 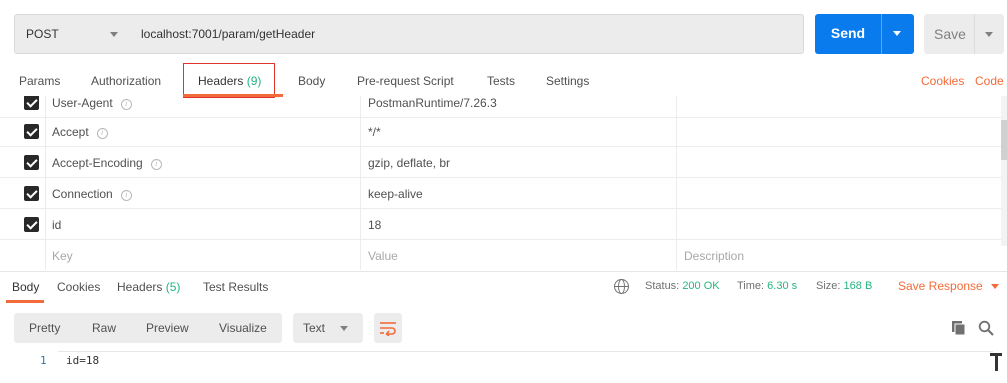 I want to click on save-response-label: Save Response, so click(x=940, y=286).